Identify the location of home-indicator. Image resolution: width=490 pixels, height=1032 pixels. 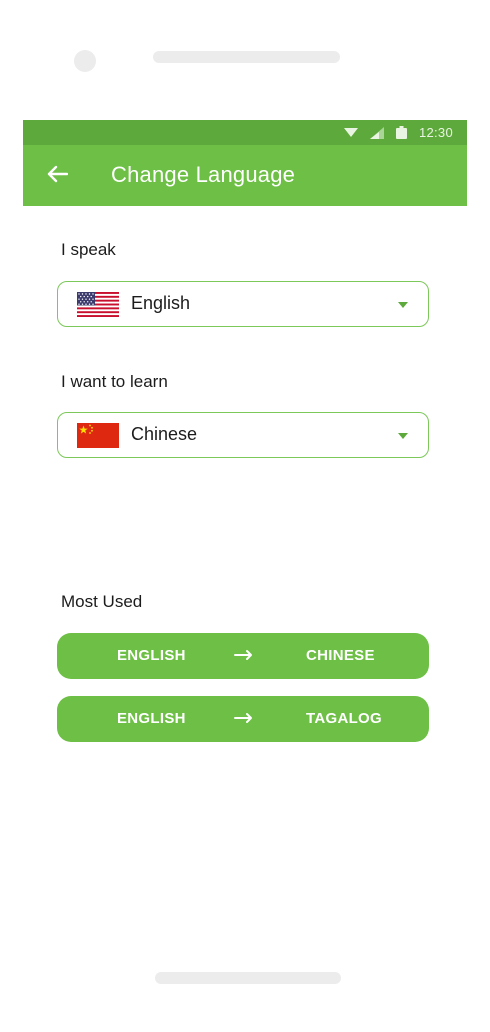
(248, 978).